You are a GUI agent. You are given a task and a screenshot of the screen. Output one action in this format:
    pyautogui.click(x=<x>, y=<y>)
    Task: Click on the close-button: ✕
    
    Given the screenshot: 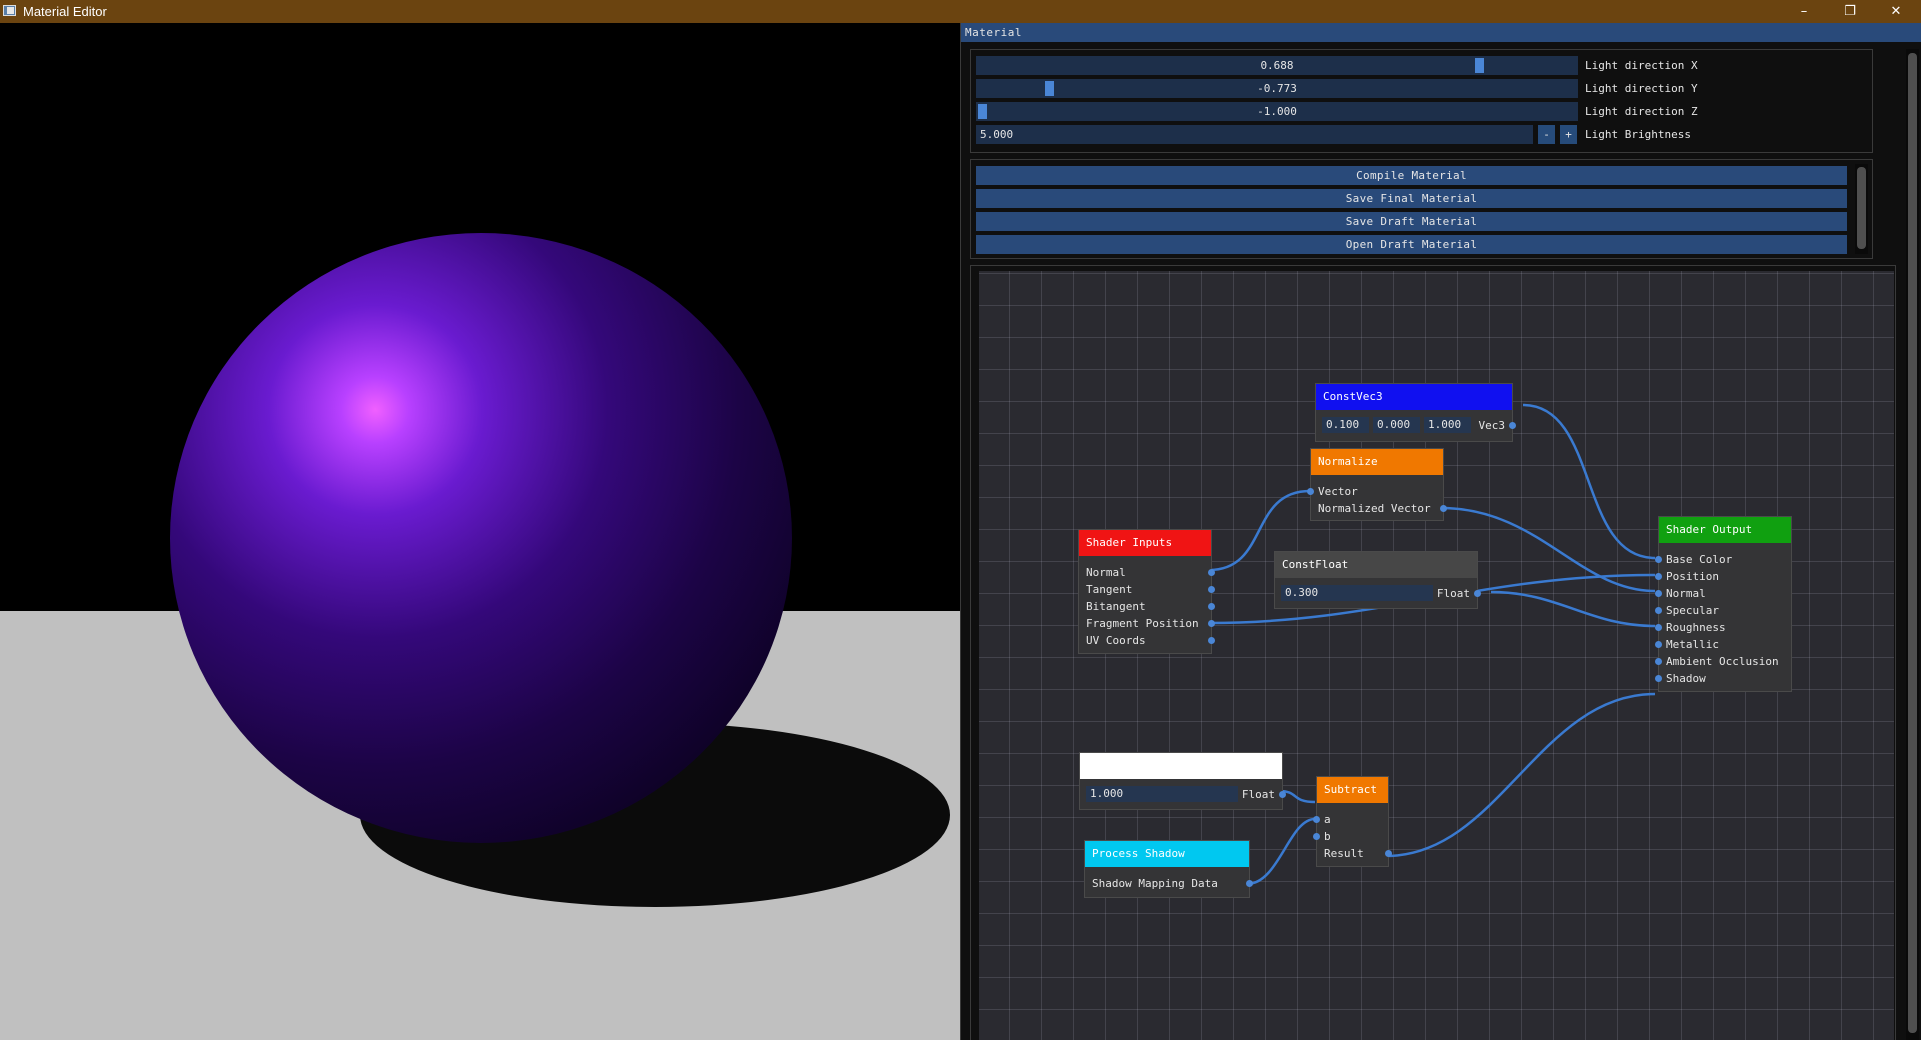 What is the action you would take?
    pyautogui.click(x=1896, y=11)
    